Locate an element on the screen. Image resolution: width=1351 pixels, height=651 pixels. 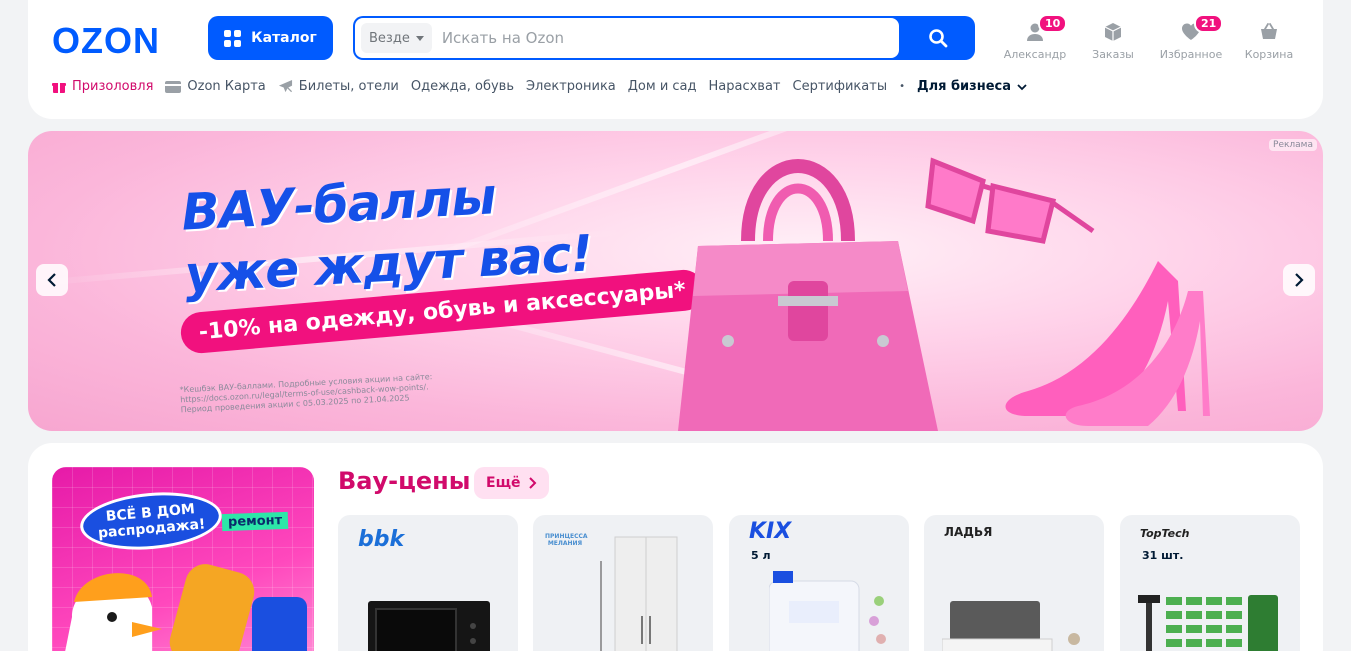
microwave-image is located at coordinates (429, 626).